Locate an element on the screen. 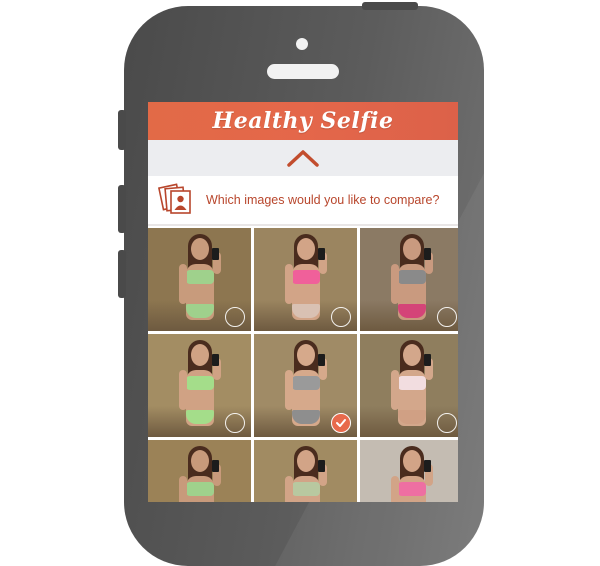 Image resolution: width=600 pixels, height=566 pixels. collapse-toggle is located at coordinates (303, 158).